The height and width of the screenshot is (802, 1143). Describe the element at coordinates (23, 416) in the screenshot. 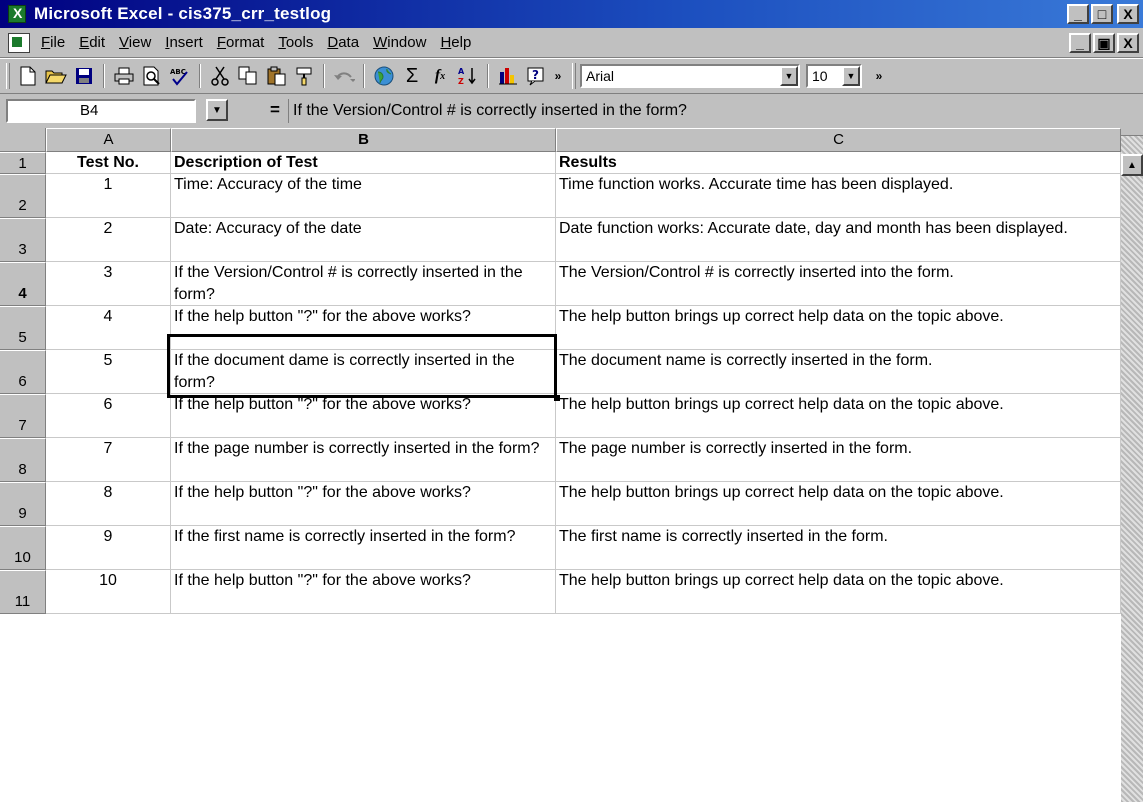

I see `row-header: 7` at that location.